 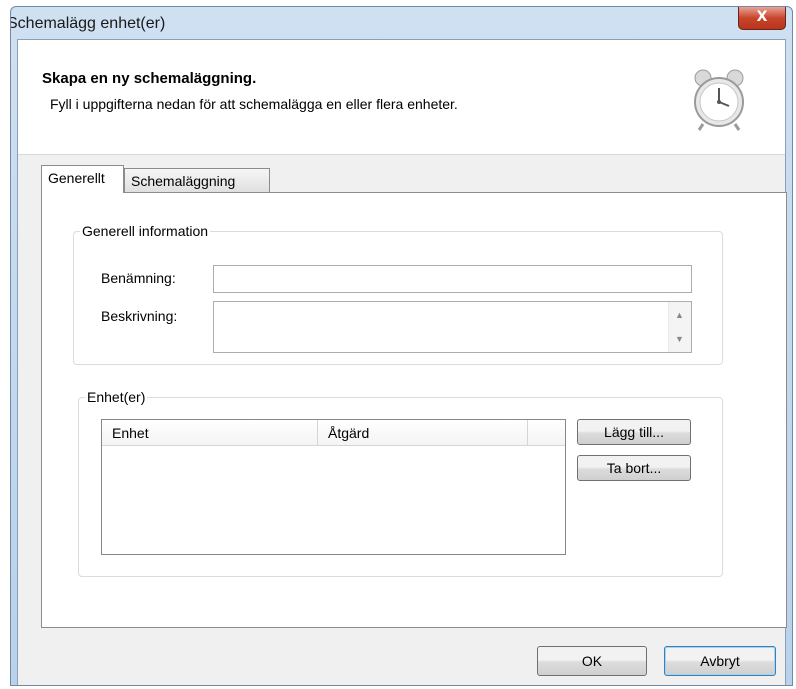 I want to click on units-list: Enhet Åtgärd, so click(x=333, y=487).